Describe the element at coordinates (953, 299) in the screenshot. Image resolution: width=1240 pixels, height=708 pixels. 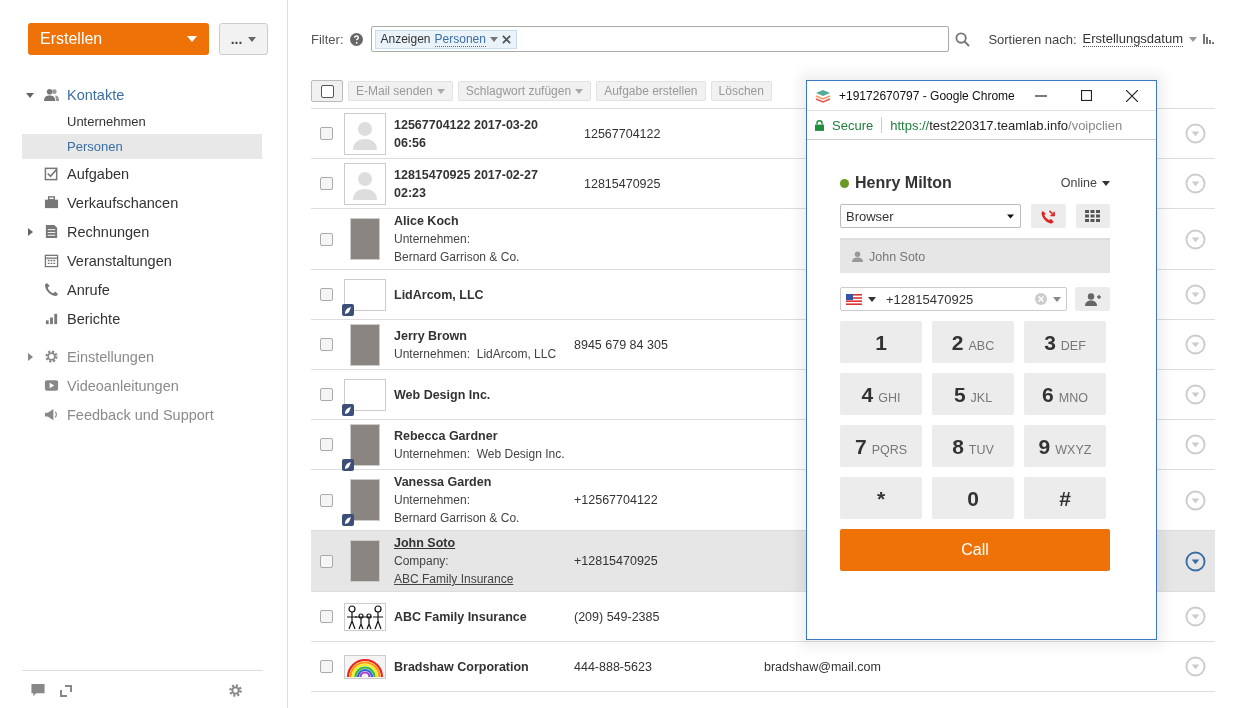
I see `phone-number-field: +12815470925` at that location.